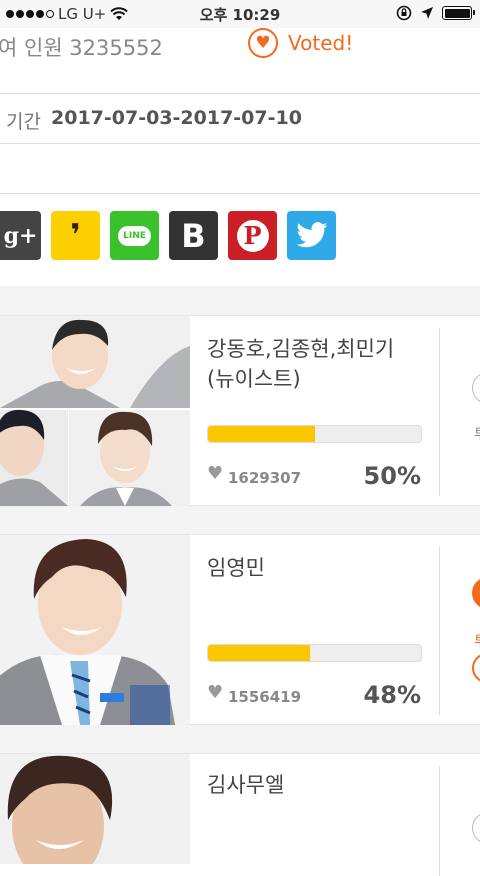 The image size is (480, 876). I want to click on share-buttons: g+ ❜ LINE B P, so click(168, 236).